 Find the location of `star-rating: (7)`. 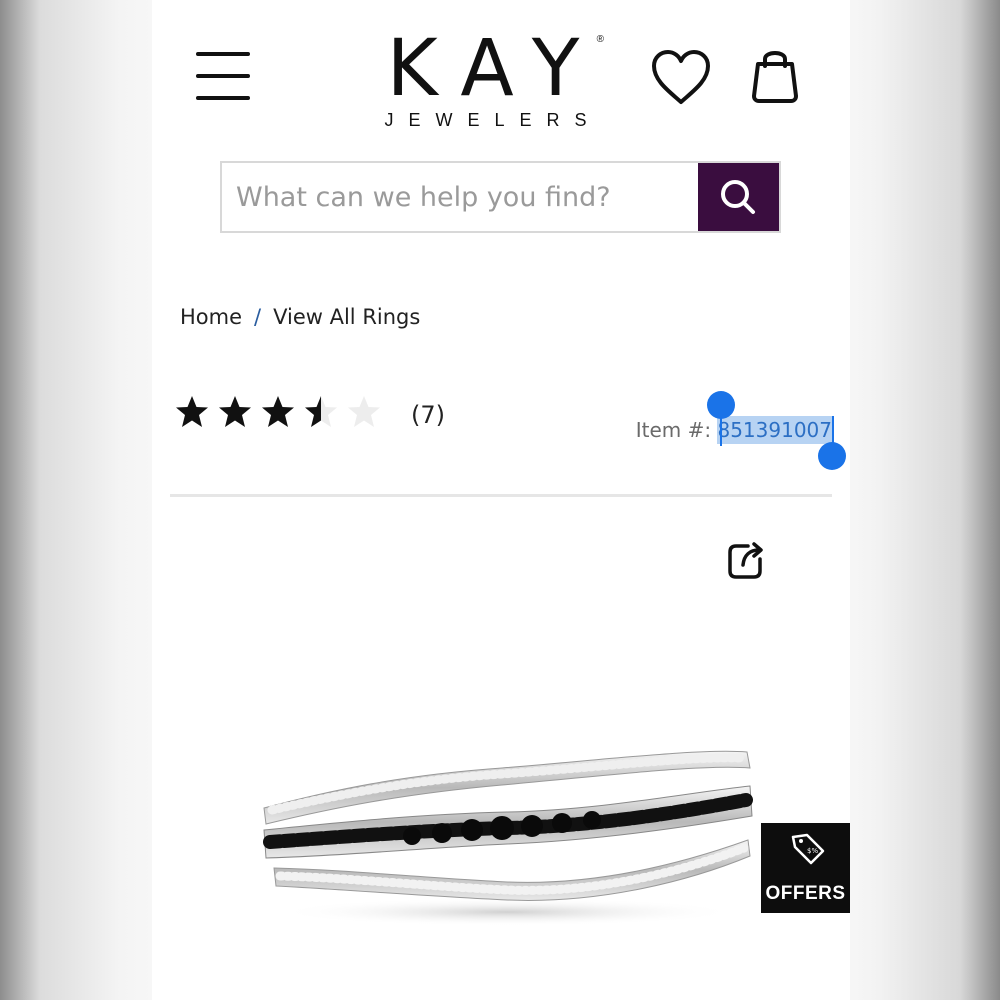

star-rating: (7) is located at coordinates (309, 414).